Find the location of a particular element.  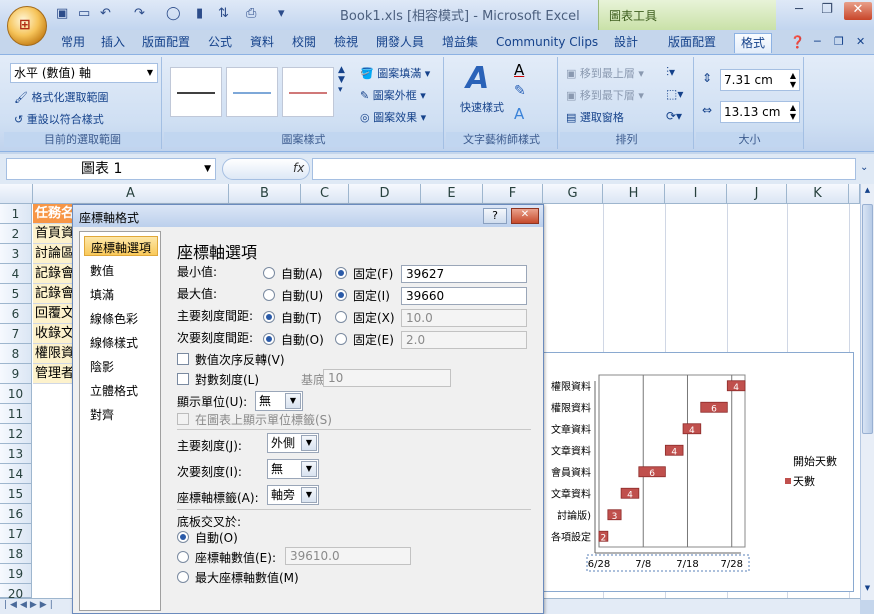

tab-chart-layout: 版面配置 is located at coordinates (692, 43).